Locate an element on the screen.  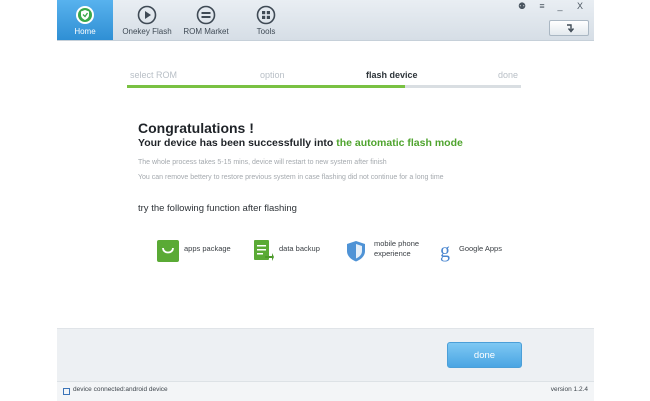
congrats-title: Congratulations ! is located at coordinates (196, 128).